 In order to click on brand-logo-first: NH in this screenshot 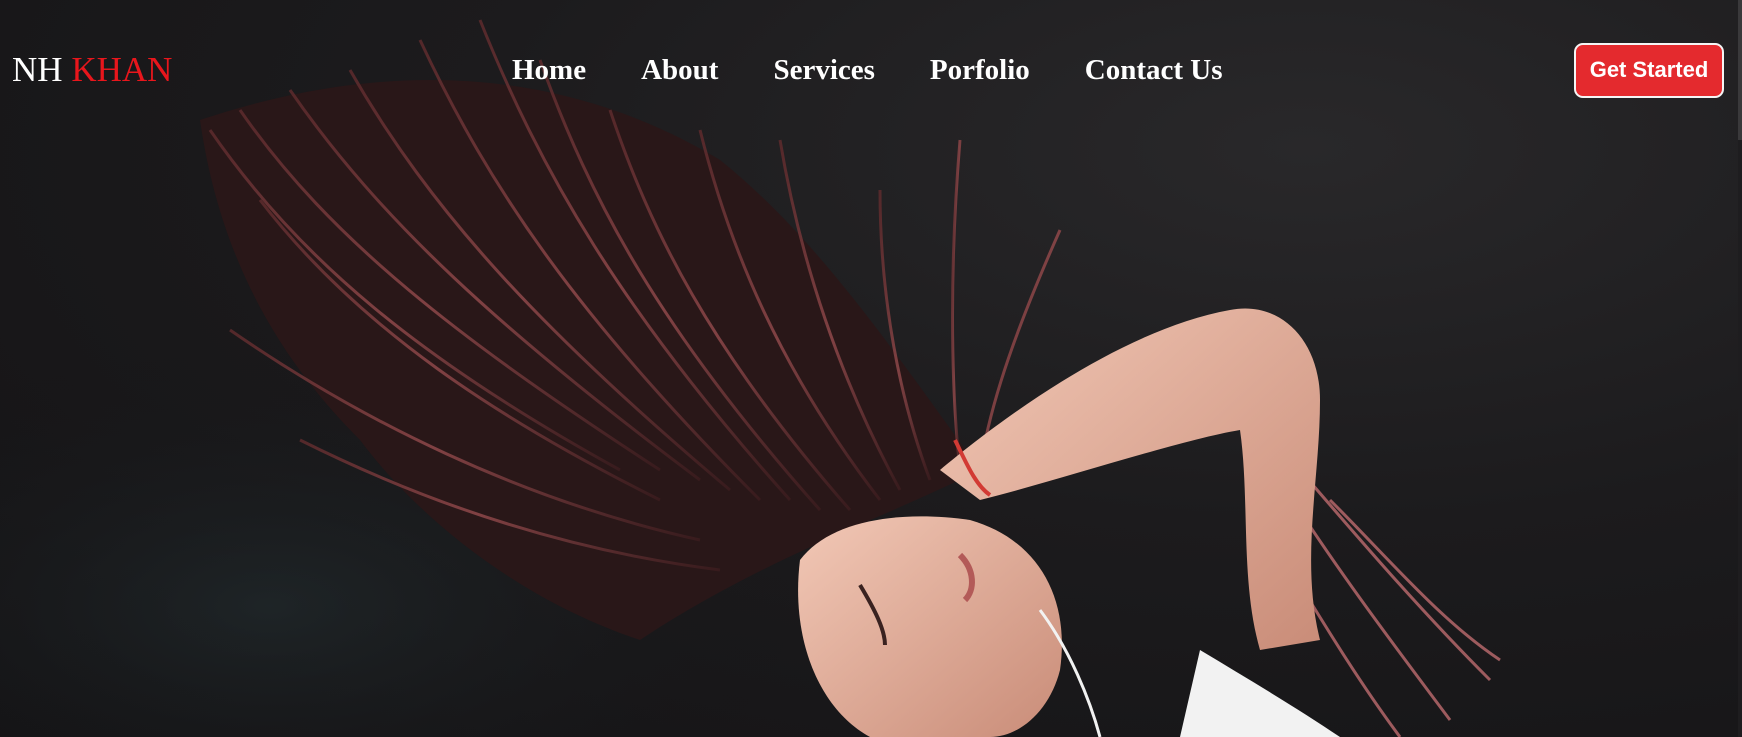, I will do `click(37, 69)`.